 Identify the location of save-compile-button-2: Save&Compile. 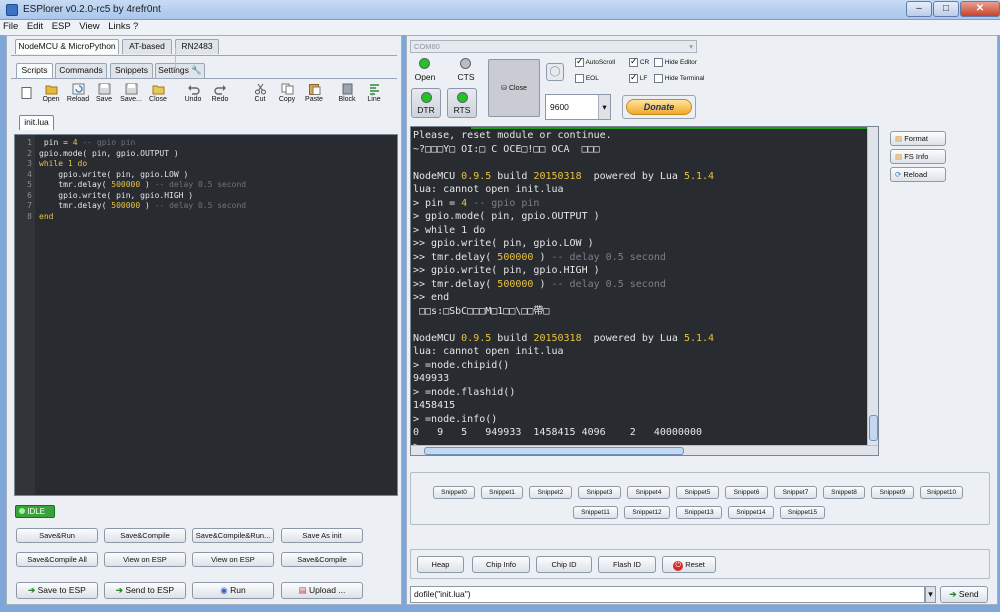
(322, 559).